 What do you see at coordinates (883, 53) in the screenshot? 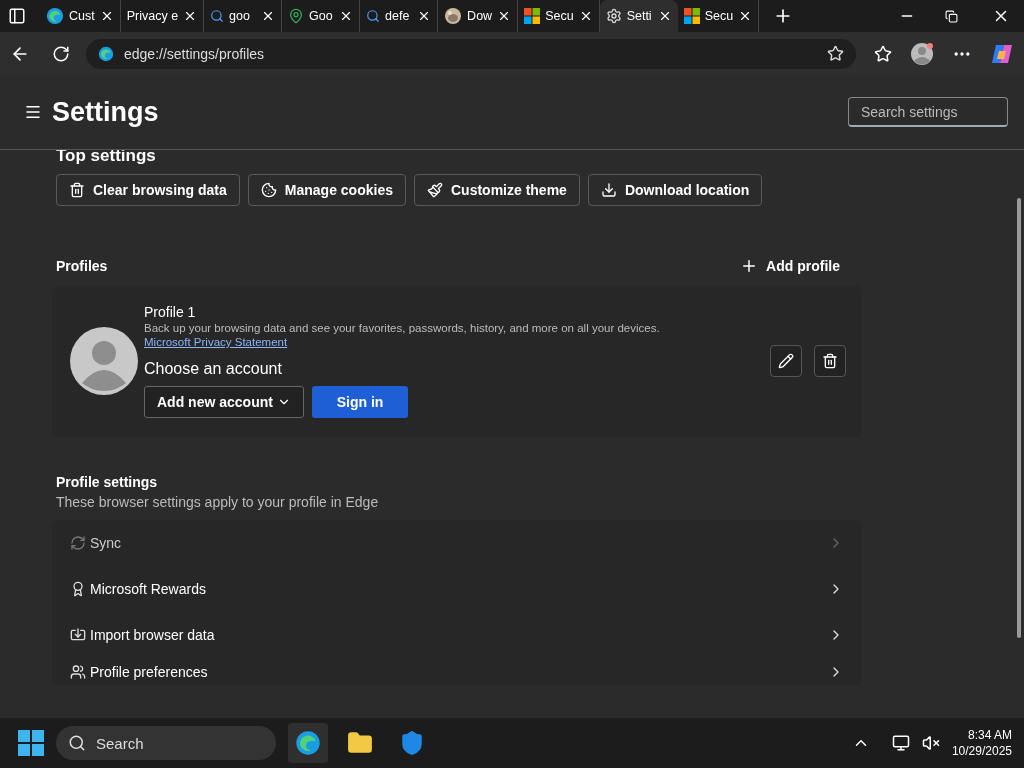
I see `favorites-icon` at bounding box center [883, 53].